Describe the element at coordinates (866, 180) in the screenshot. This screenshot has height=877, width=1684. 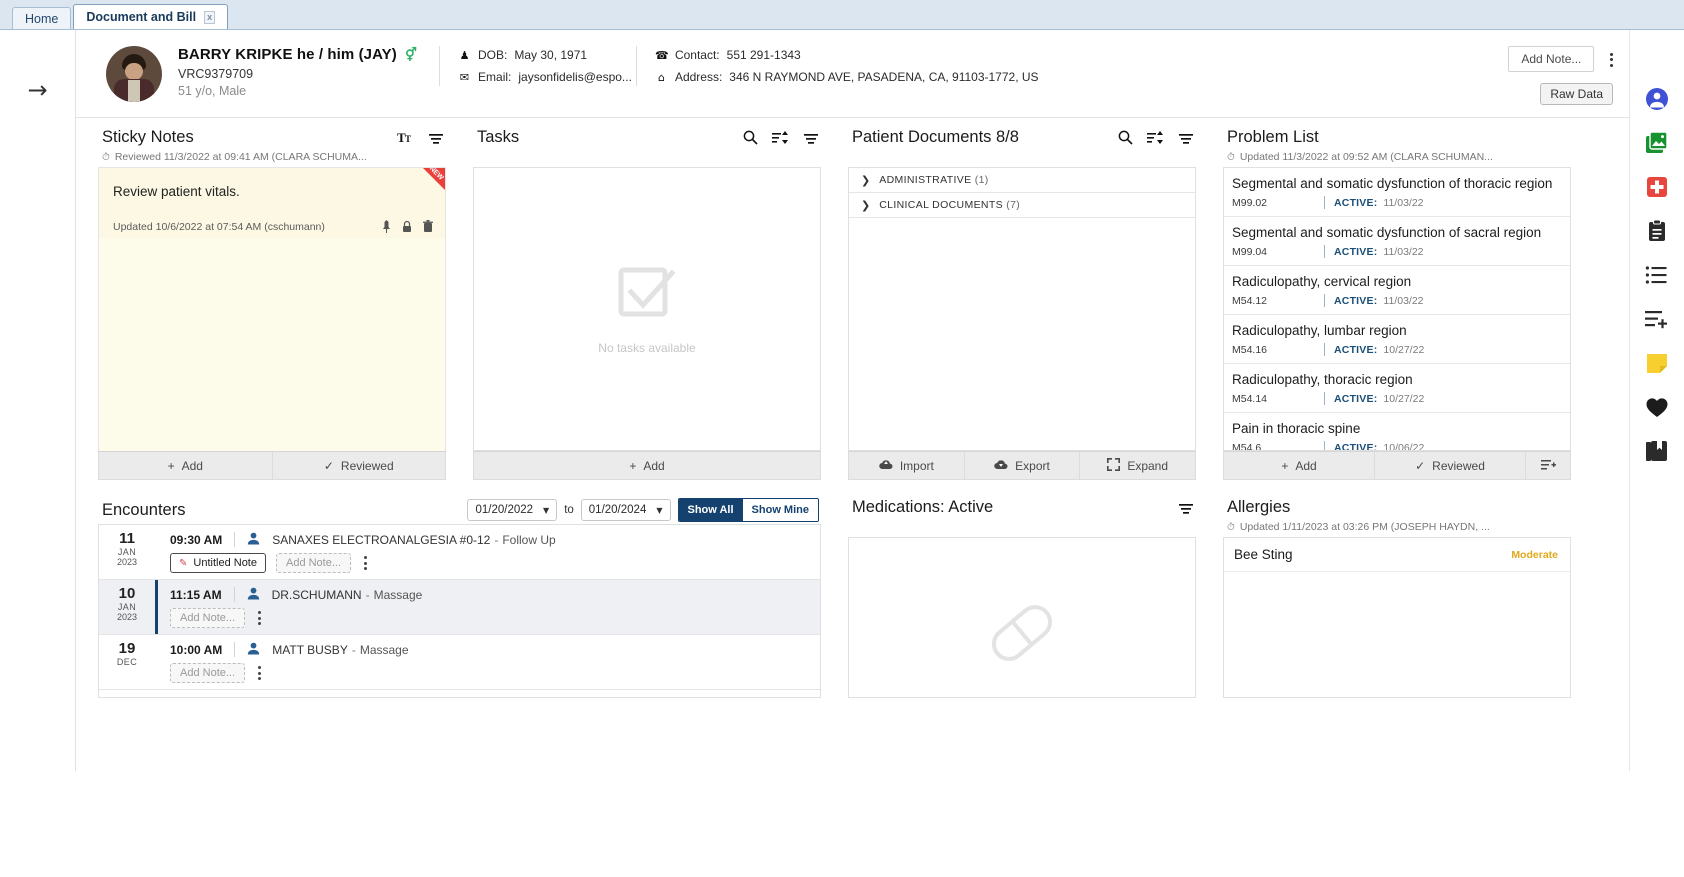
I see `chevron-right-icon: ❯` at that location.